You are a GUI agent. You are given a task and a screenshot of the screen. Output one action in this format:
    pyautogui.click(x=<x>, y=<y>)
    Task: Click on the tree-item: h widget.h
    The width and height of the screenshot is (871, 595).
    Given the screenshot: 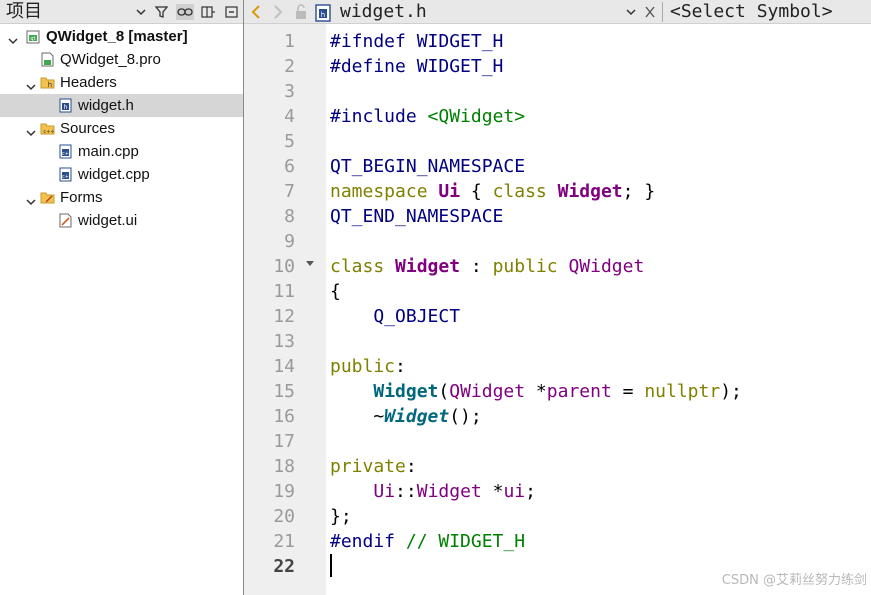 What is the action you would take?
    pyautogui.click(x=121, y=105)
    